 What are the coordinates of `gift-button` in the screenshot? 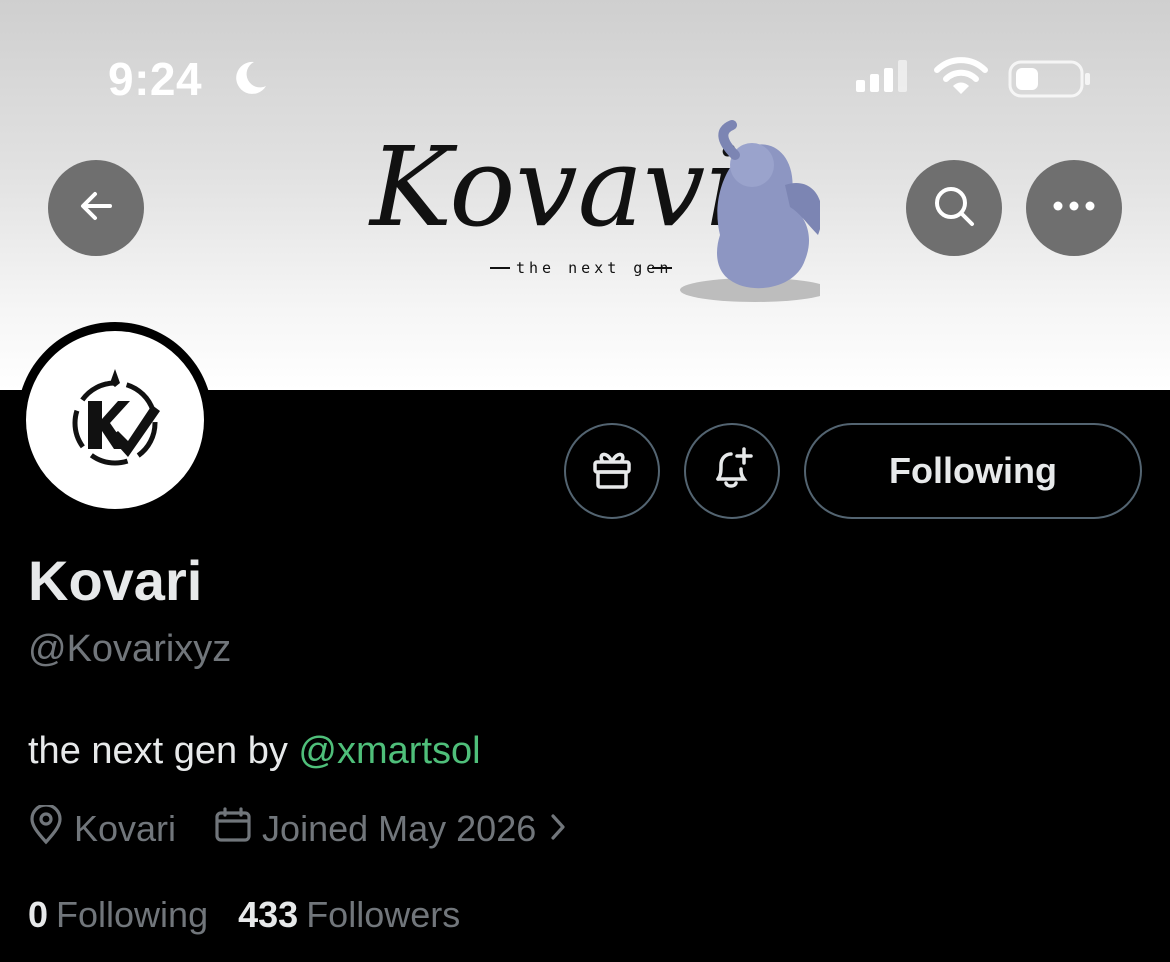 It's located at (612, 471).